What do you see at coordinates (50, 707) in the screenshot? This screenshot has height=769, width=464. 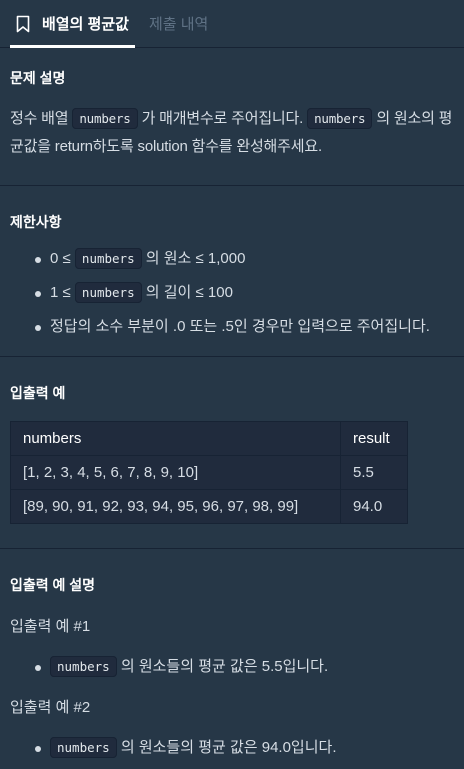 I see `example-2-label: 입출력 예 #2` at bounding box center [50, 707].